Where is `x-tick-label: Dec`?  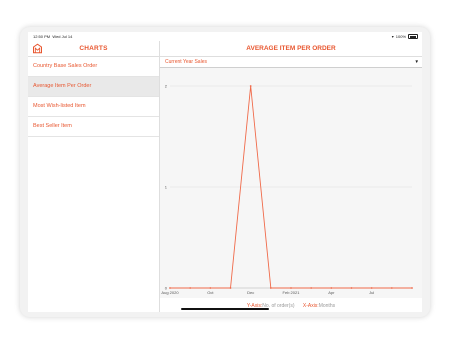 x-tick-label: Dec is located at coordinates (250, 292).